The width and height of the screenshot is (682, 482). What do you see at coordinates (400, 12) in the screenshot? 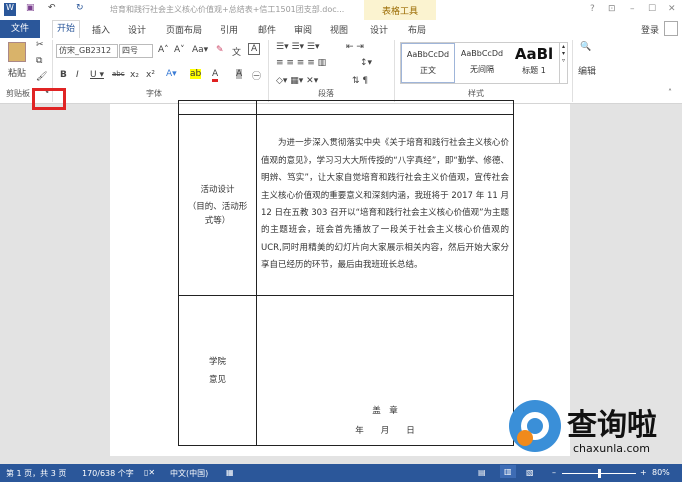
I see `table-tools-label: 表格工具` at bounding box center [400, 12].